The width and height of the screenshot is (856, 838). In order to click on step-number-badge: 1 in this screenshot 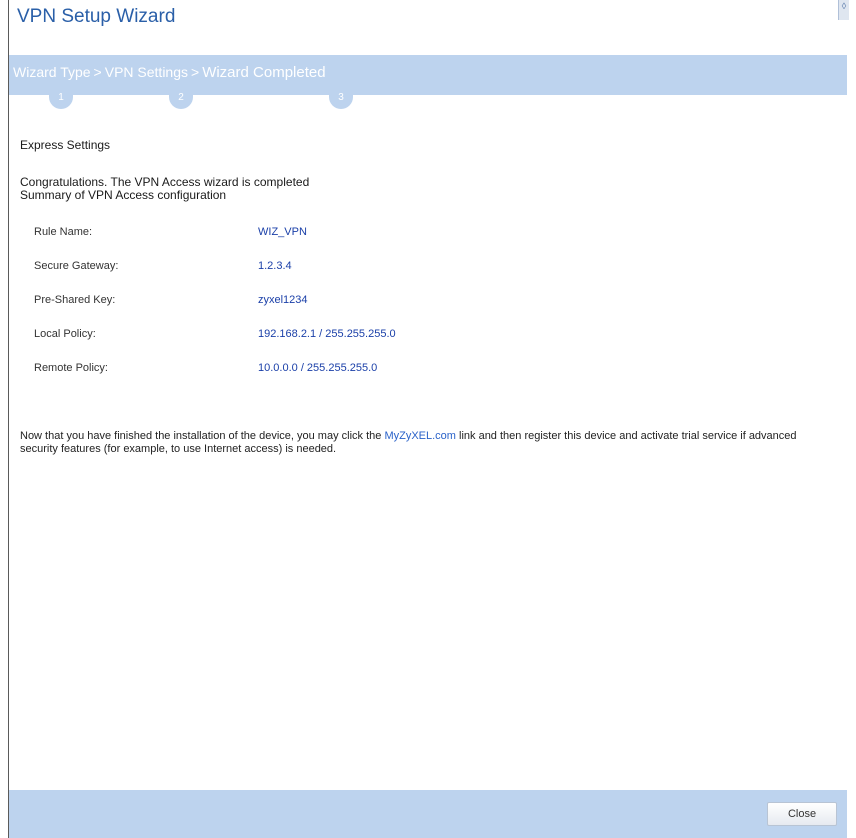, I will do `click(61, 100)`.